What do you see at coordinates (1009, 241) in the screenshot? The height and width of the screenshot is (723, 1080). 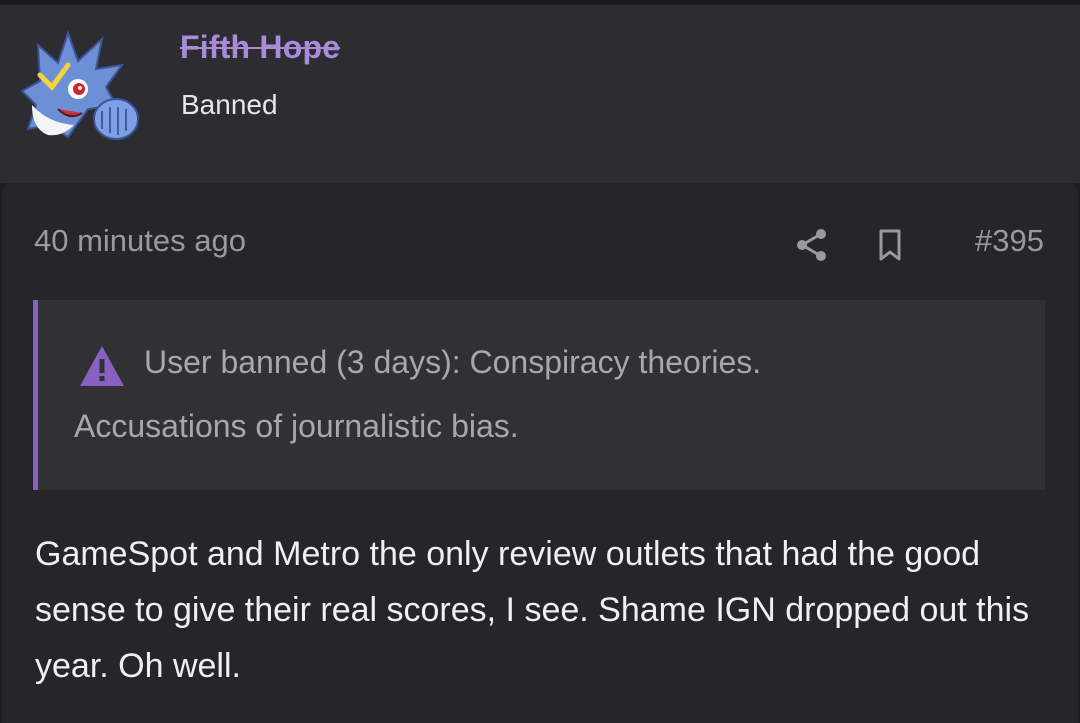 I see `post-number-link: #395` at bounding box center [1009, 241].